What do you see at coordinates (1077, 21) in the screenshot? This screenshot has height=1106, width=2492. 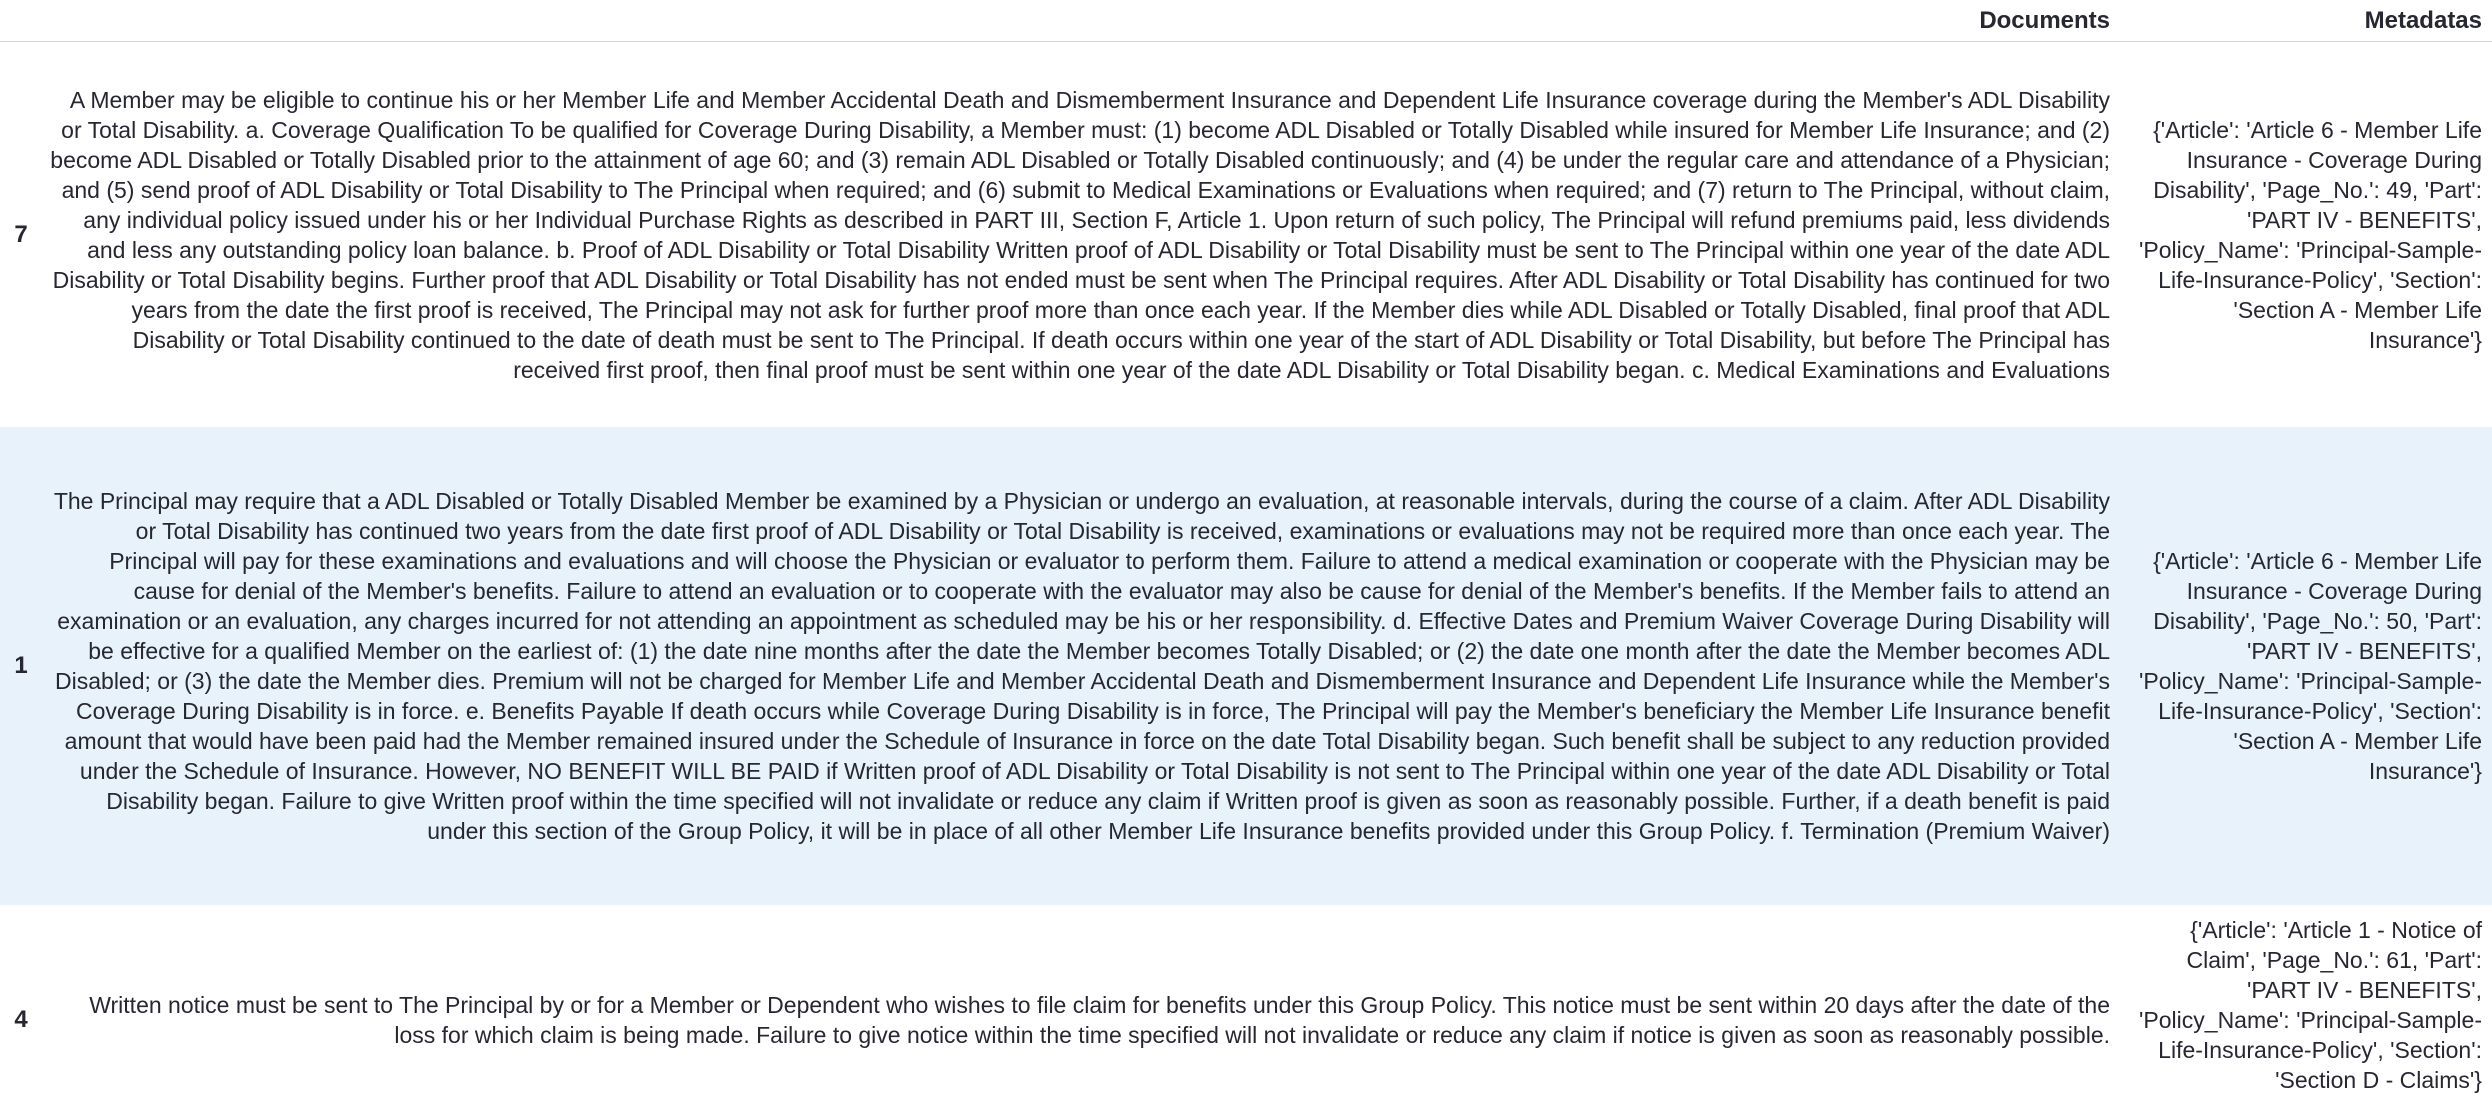 I see `header-documents: Documents` at bounding box center [1077, 21].